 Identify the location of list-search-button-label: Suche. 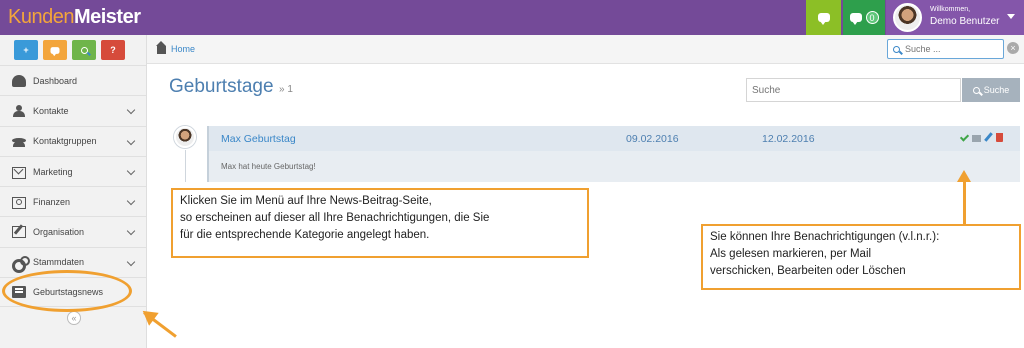
(996, 90).